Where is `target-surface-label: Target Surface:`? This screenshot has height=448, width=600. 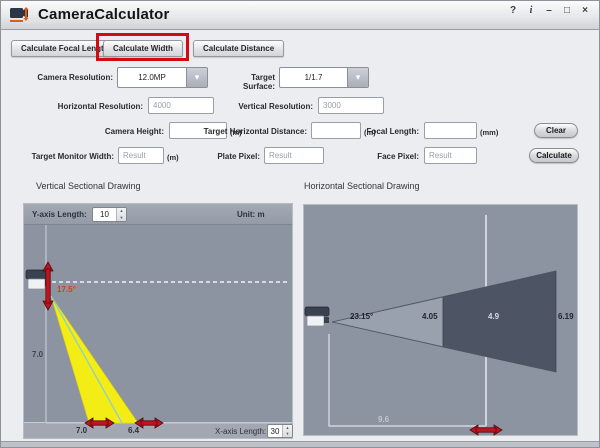 target-surface-label: Target Surface: is located at coordinates (258, 82).